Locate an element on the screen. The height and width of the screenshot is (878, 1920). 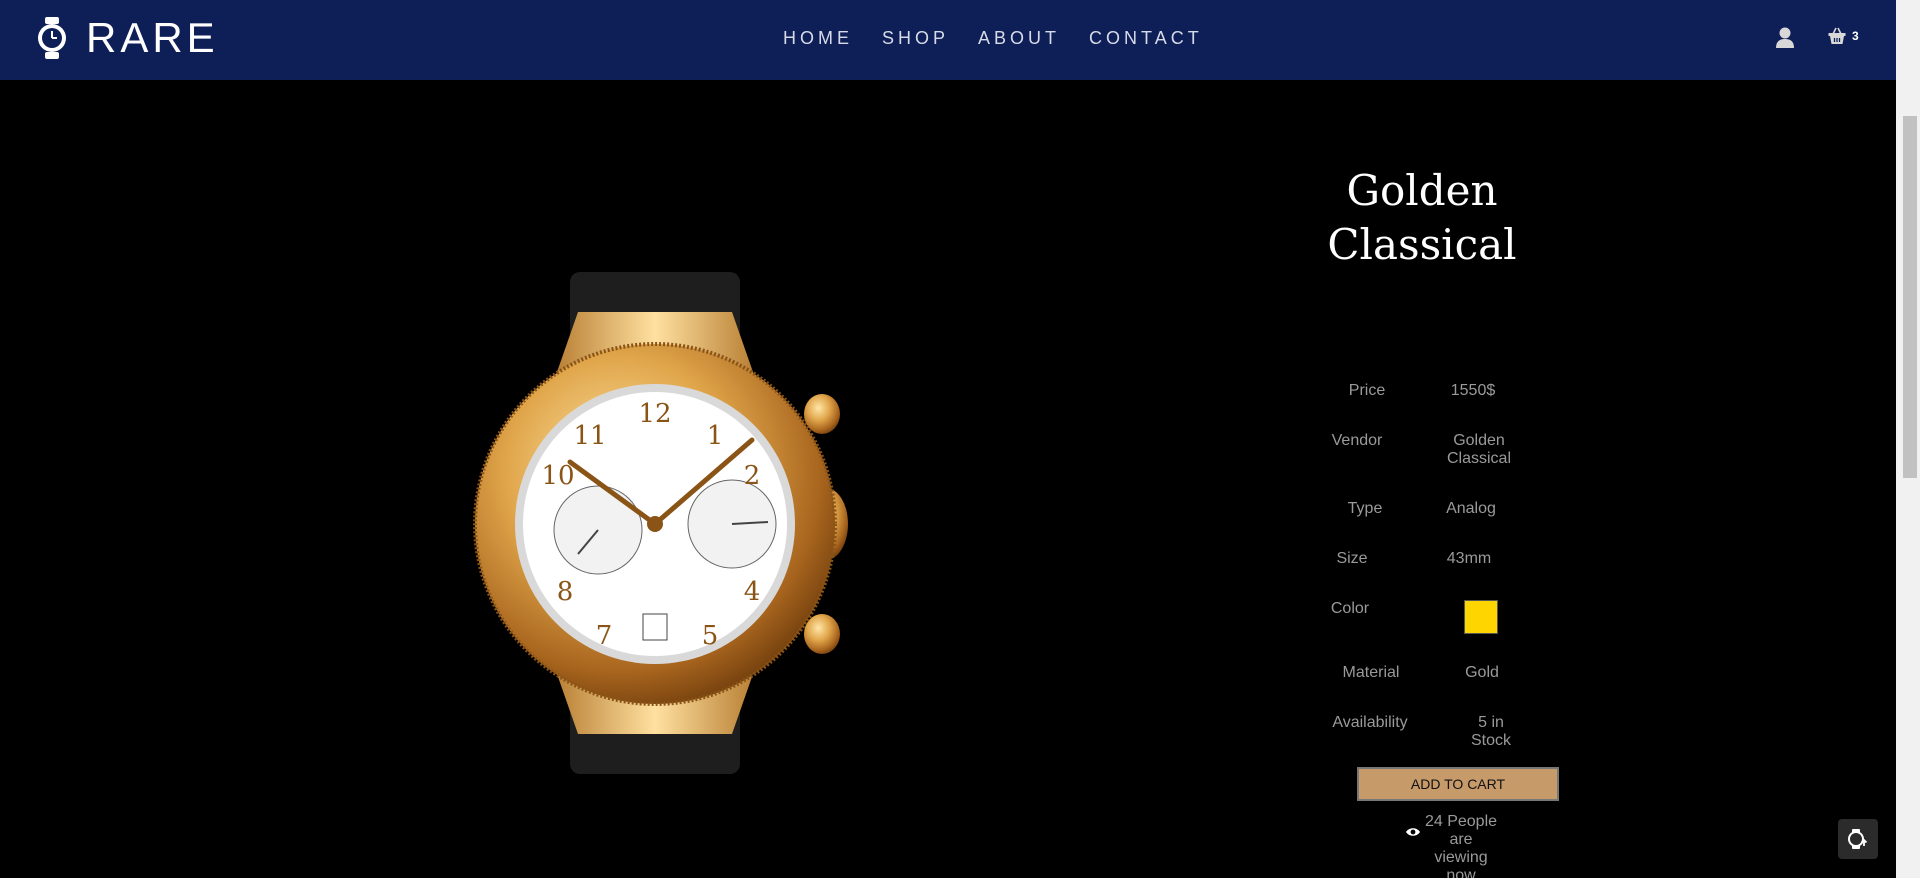
svg-text: 2 is located at coordinates (752, 476).